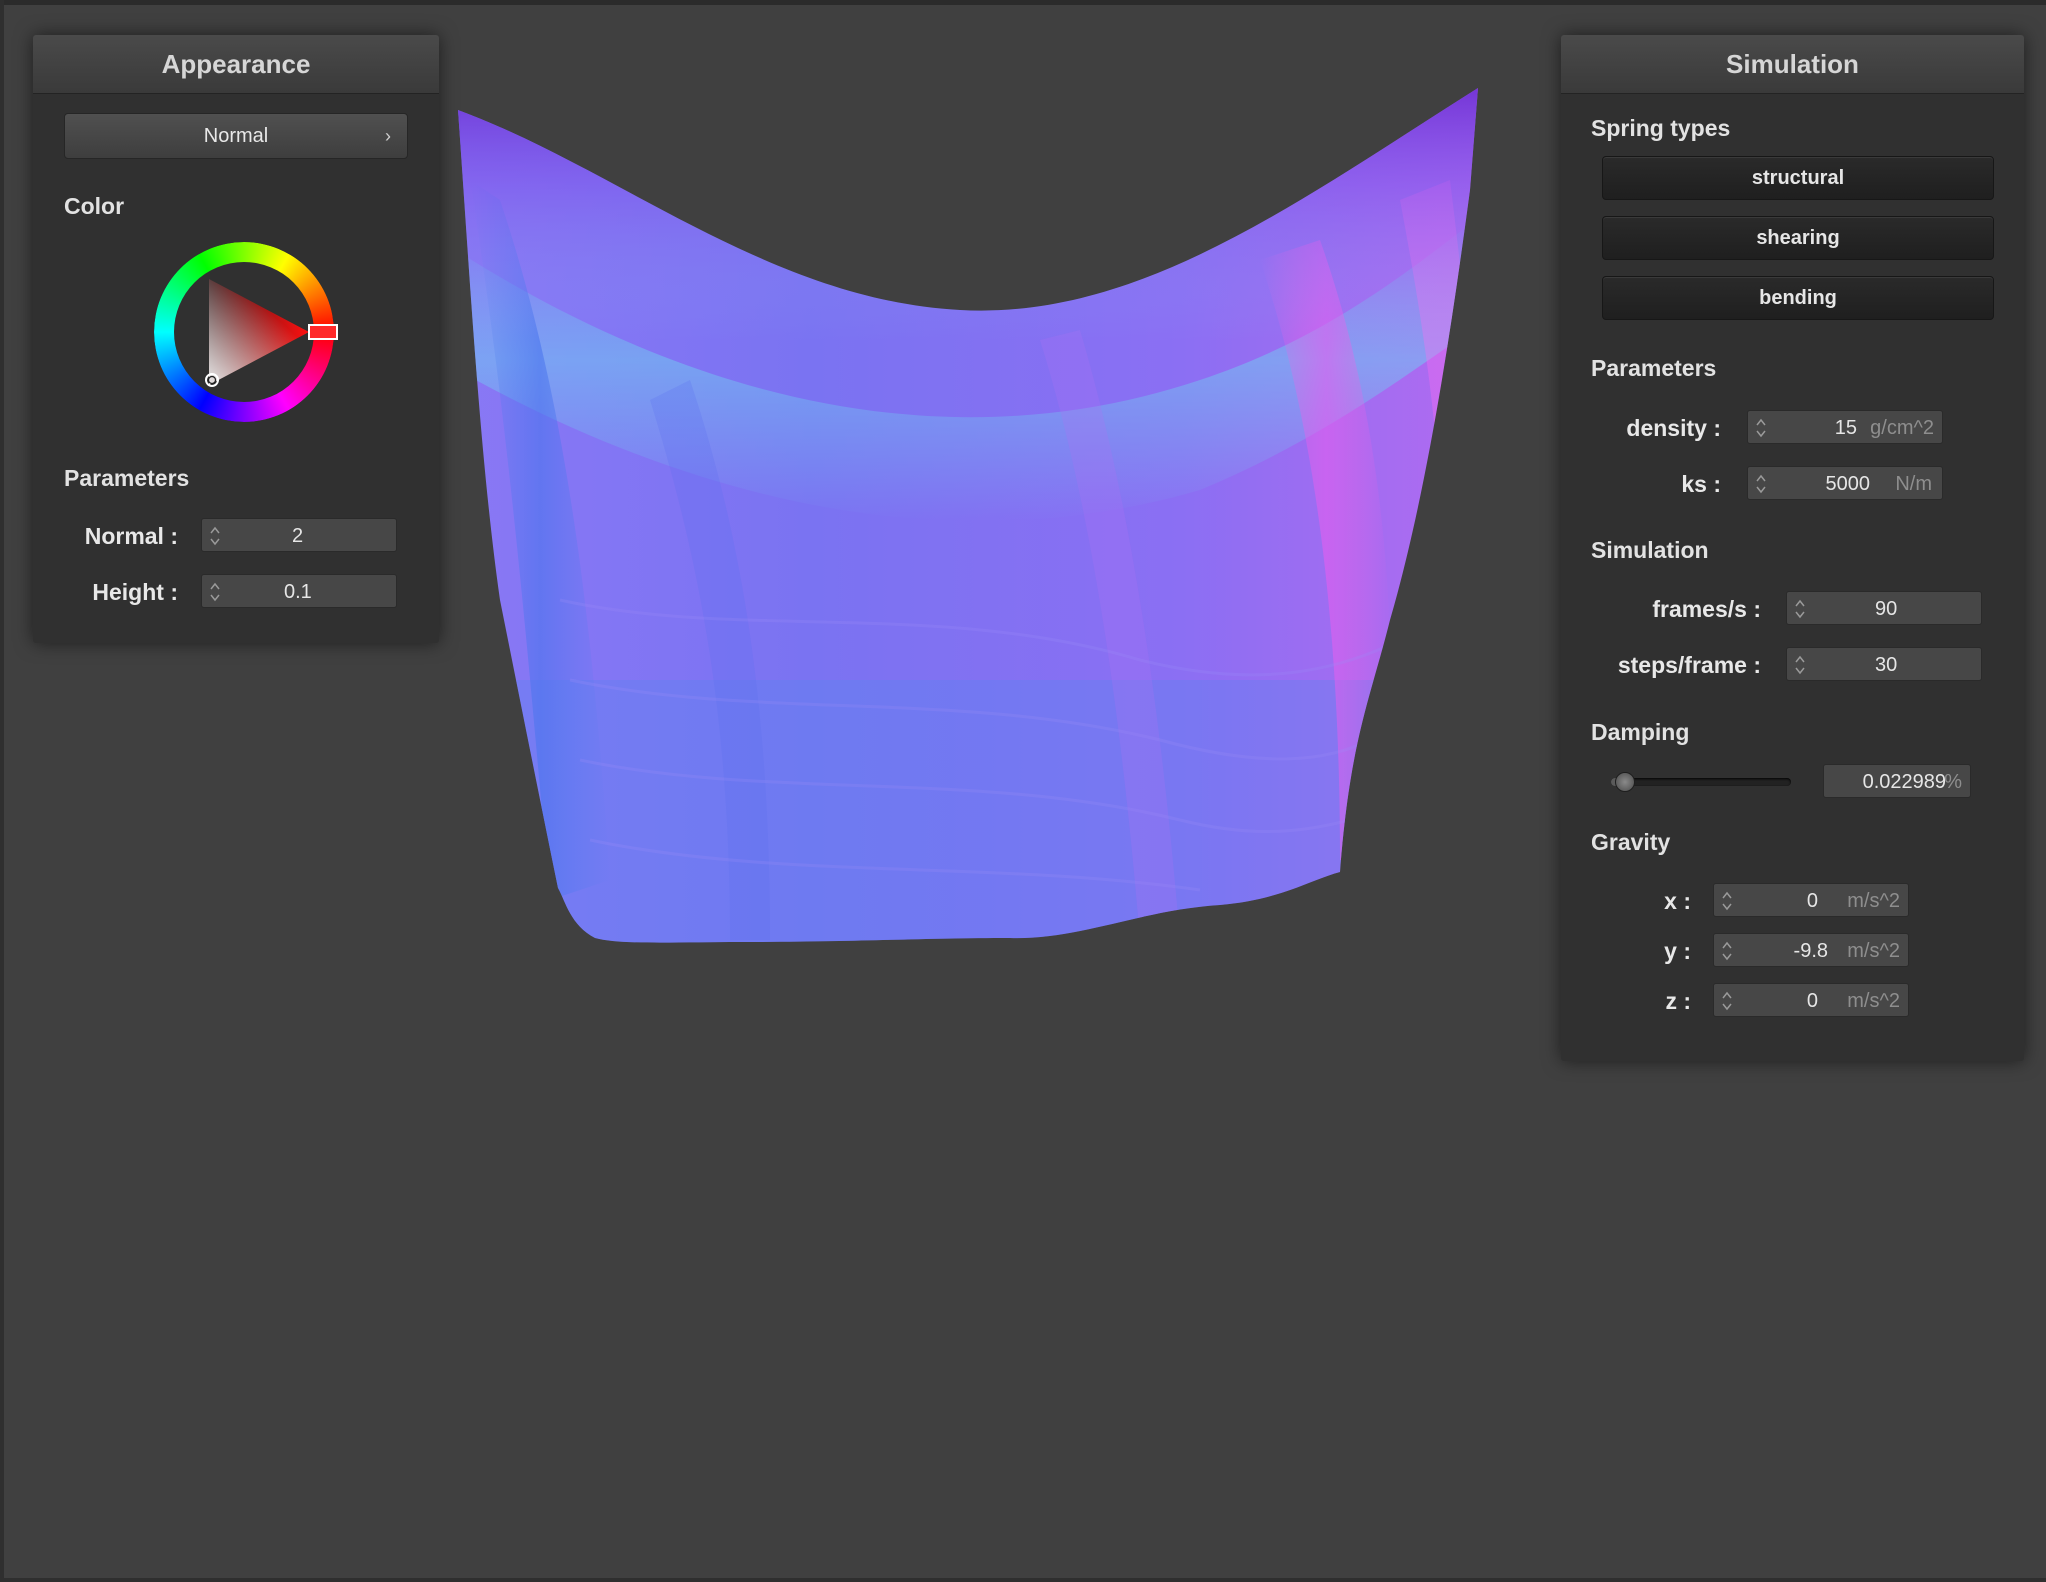 Image resolution: width=2046 pixels, height=1582 pixels. Describe the element at coordinates (388, 136) in the screenshot. I see `chevron-right-icon: ›` at that location.